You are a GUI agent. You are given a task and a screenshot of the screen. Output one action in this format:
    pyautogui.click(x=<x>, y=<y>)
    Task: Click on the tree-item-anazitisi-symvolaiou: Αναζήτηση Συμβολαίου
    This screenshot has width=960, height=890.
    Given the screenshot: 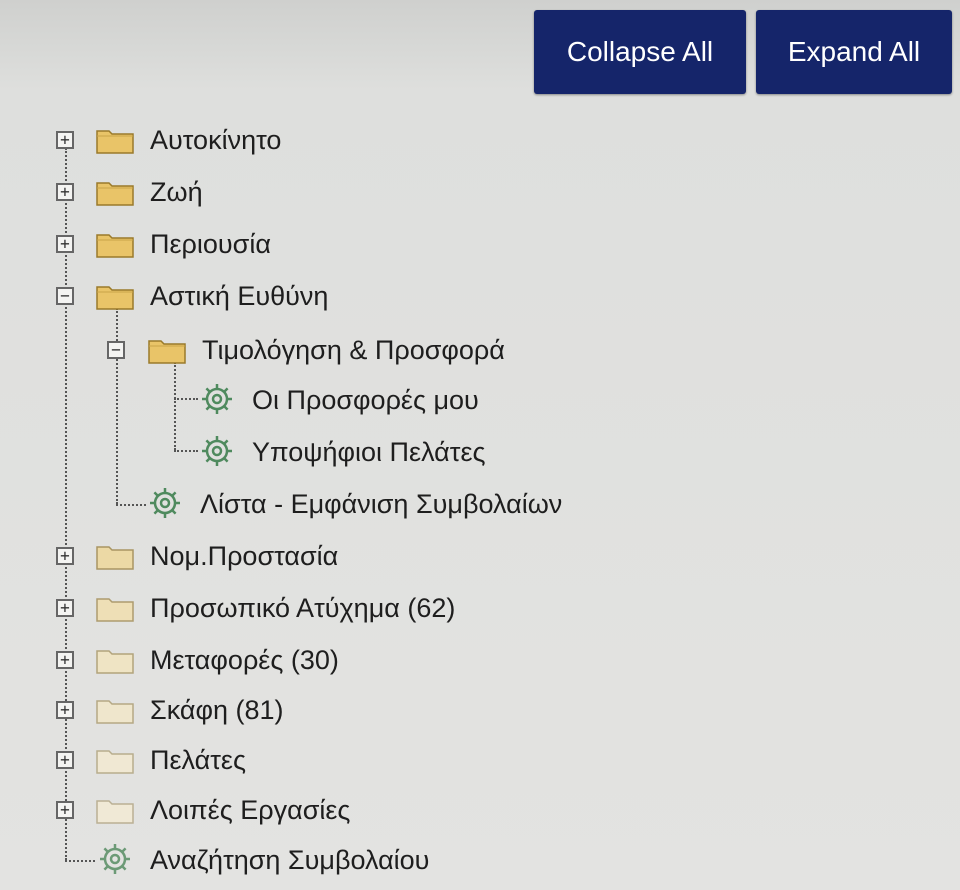 What is the action you would take?
    pyautogui.click(x=480, y=860)
    